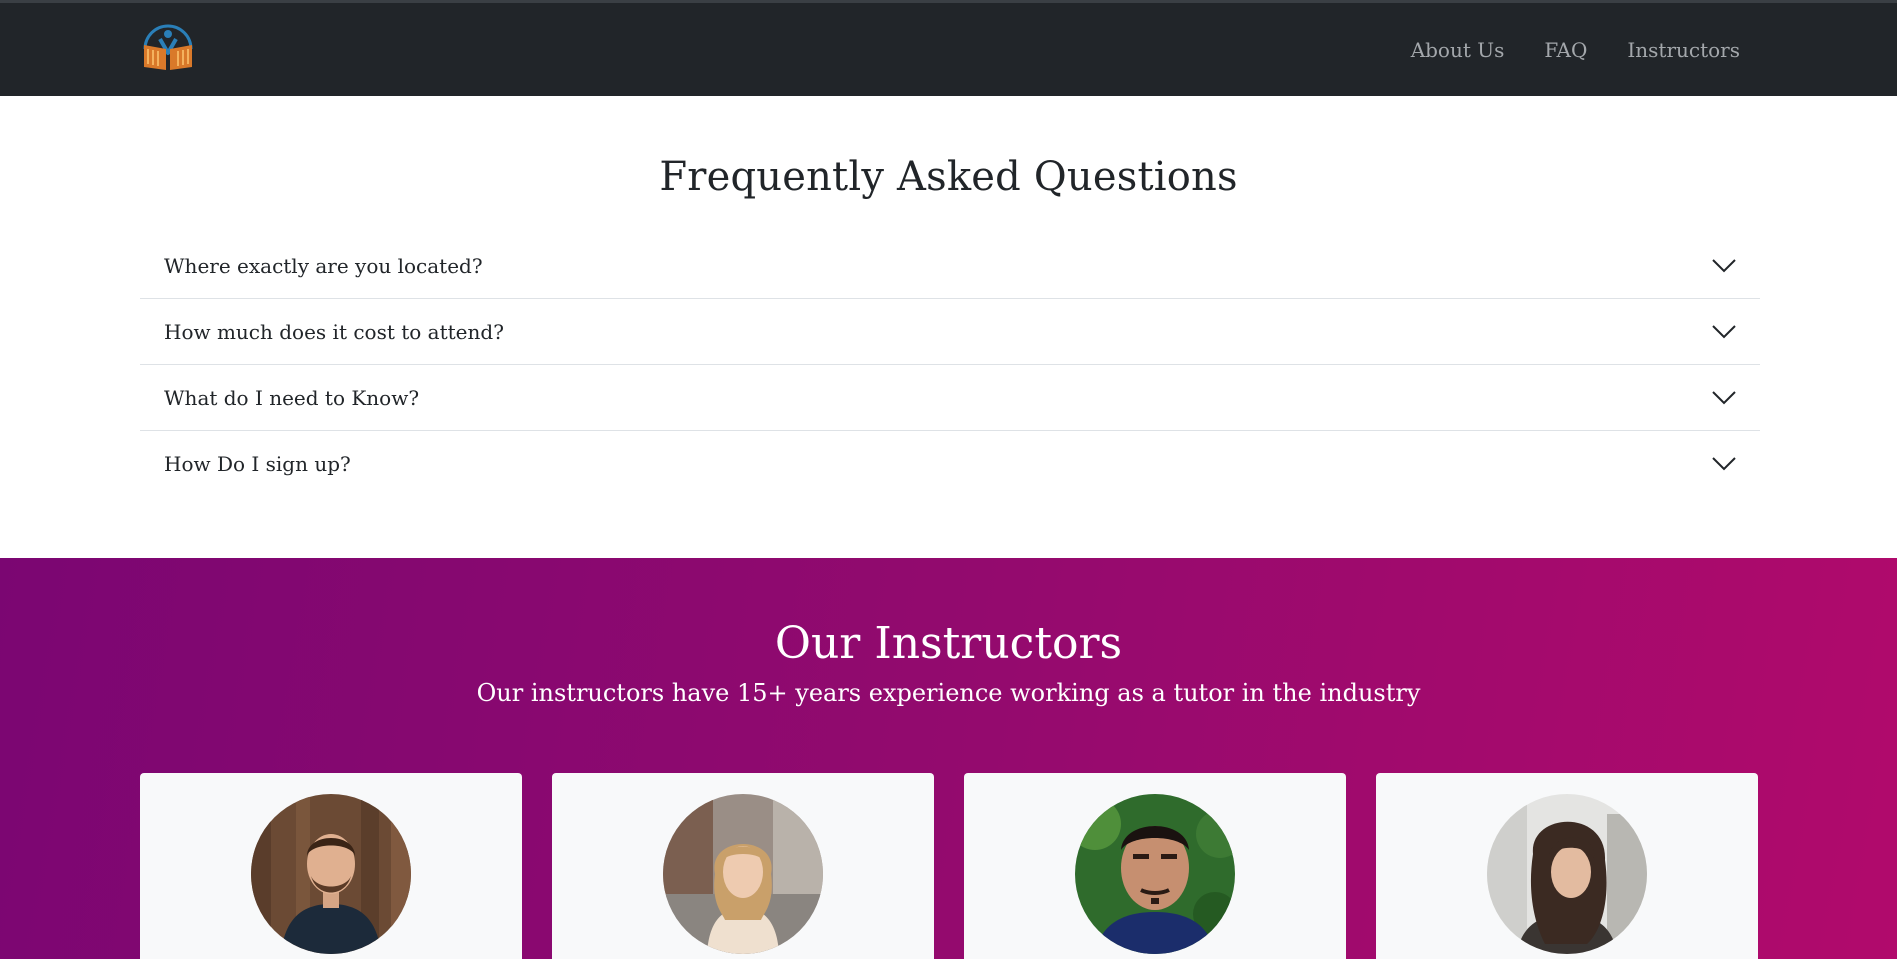 The height and width of the screenshot is (959, 1897). I want to click on nav-link-faq: FAQ, so click(1565, 50).